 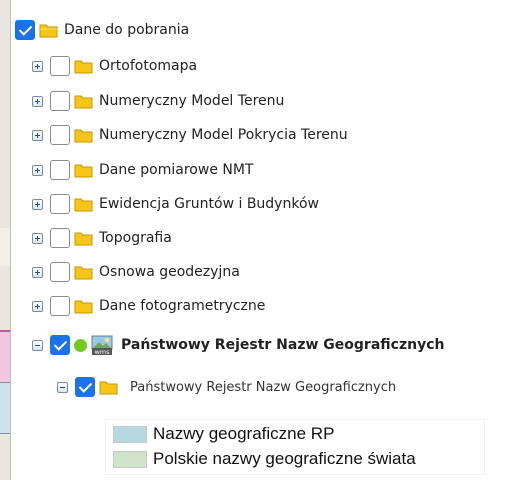 What do you see at coordinates (283, 345) in the screenshot?
I see `service-label: Państwowy Rejestr Nazw Geograficznych` at bounding box center [283, 345].